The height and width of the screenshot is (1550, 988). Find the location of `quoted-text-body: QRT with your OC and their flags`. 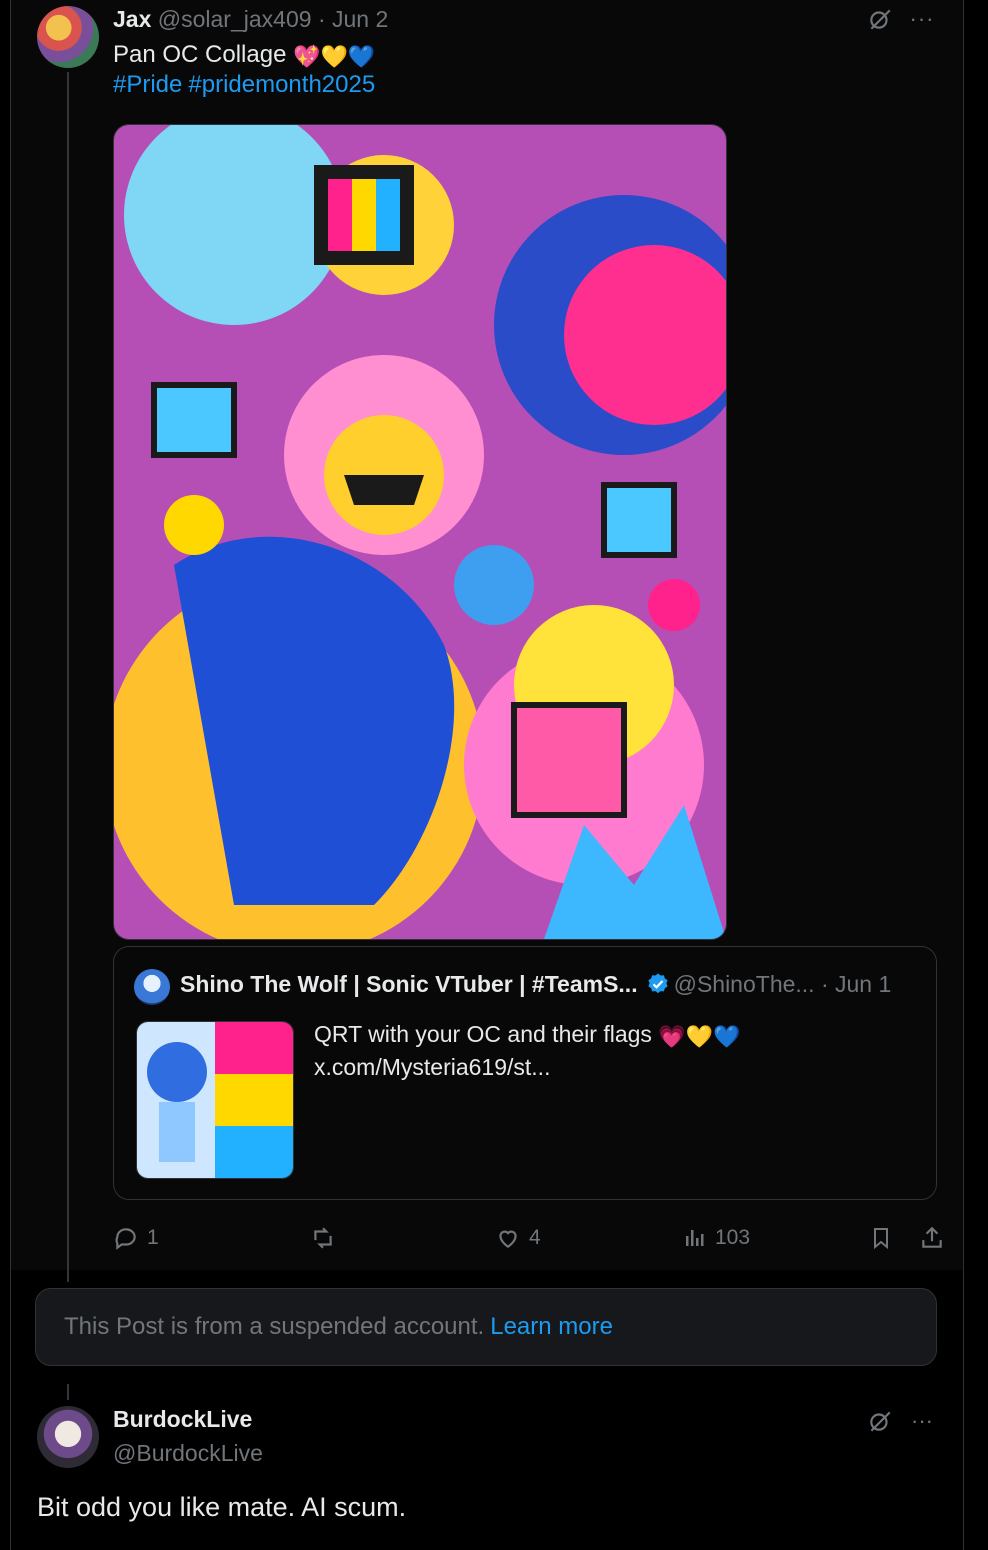

quoted-text-body: QRT with your OC and their flags is located at coordinates (483, 1034).